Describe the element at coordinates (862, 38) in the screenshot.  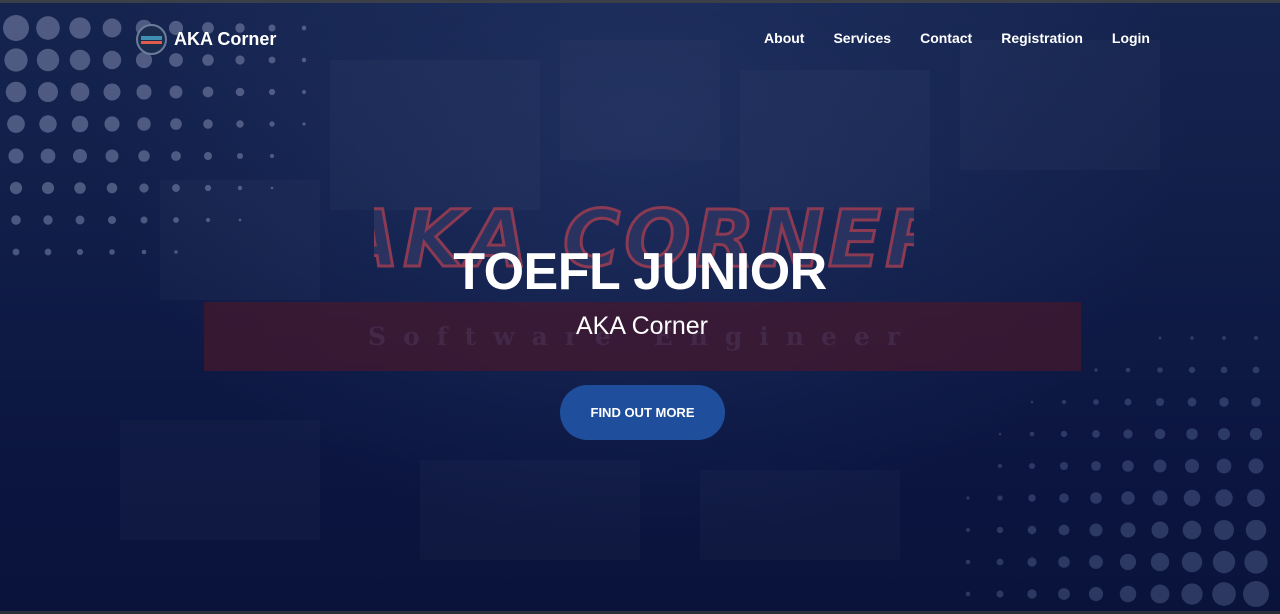
I see `nav-services: Services` at that location.